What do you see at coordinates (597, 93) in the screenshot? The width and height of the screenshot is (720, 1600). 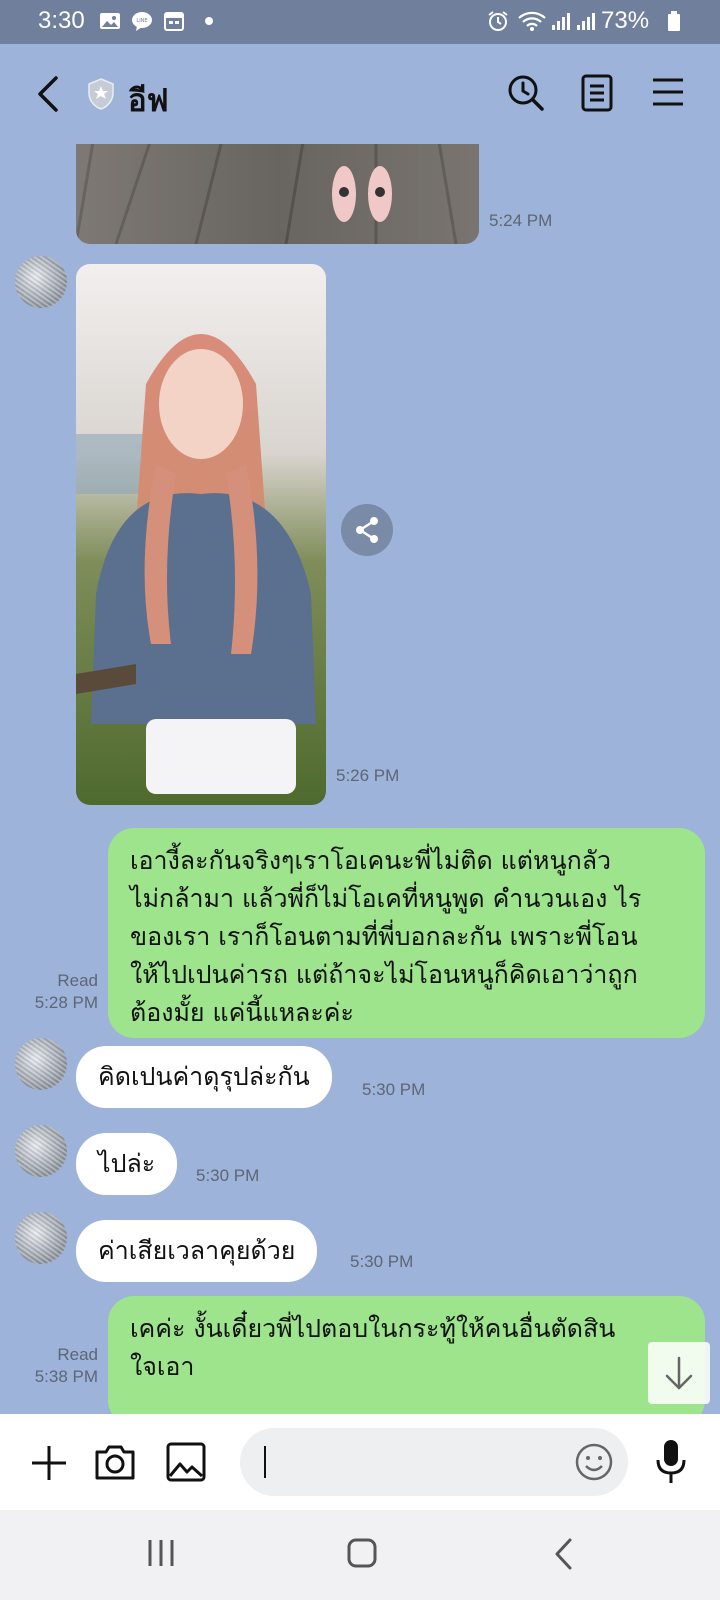 I see `notes-icon` at bounding box center [597, 93].